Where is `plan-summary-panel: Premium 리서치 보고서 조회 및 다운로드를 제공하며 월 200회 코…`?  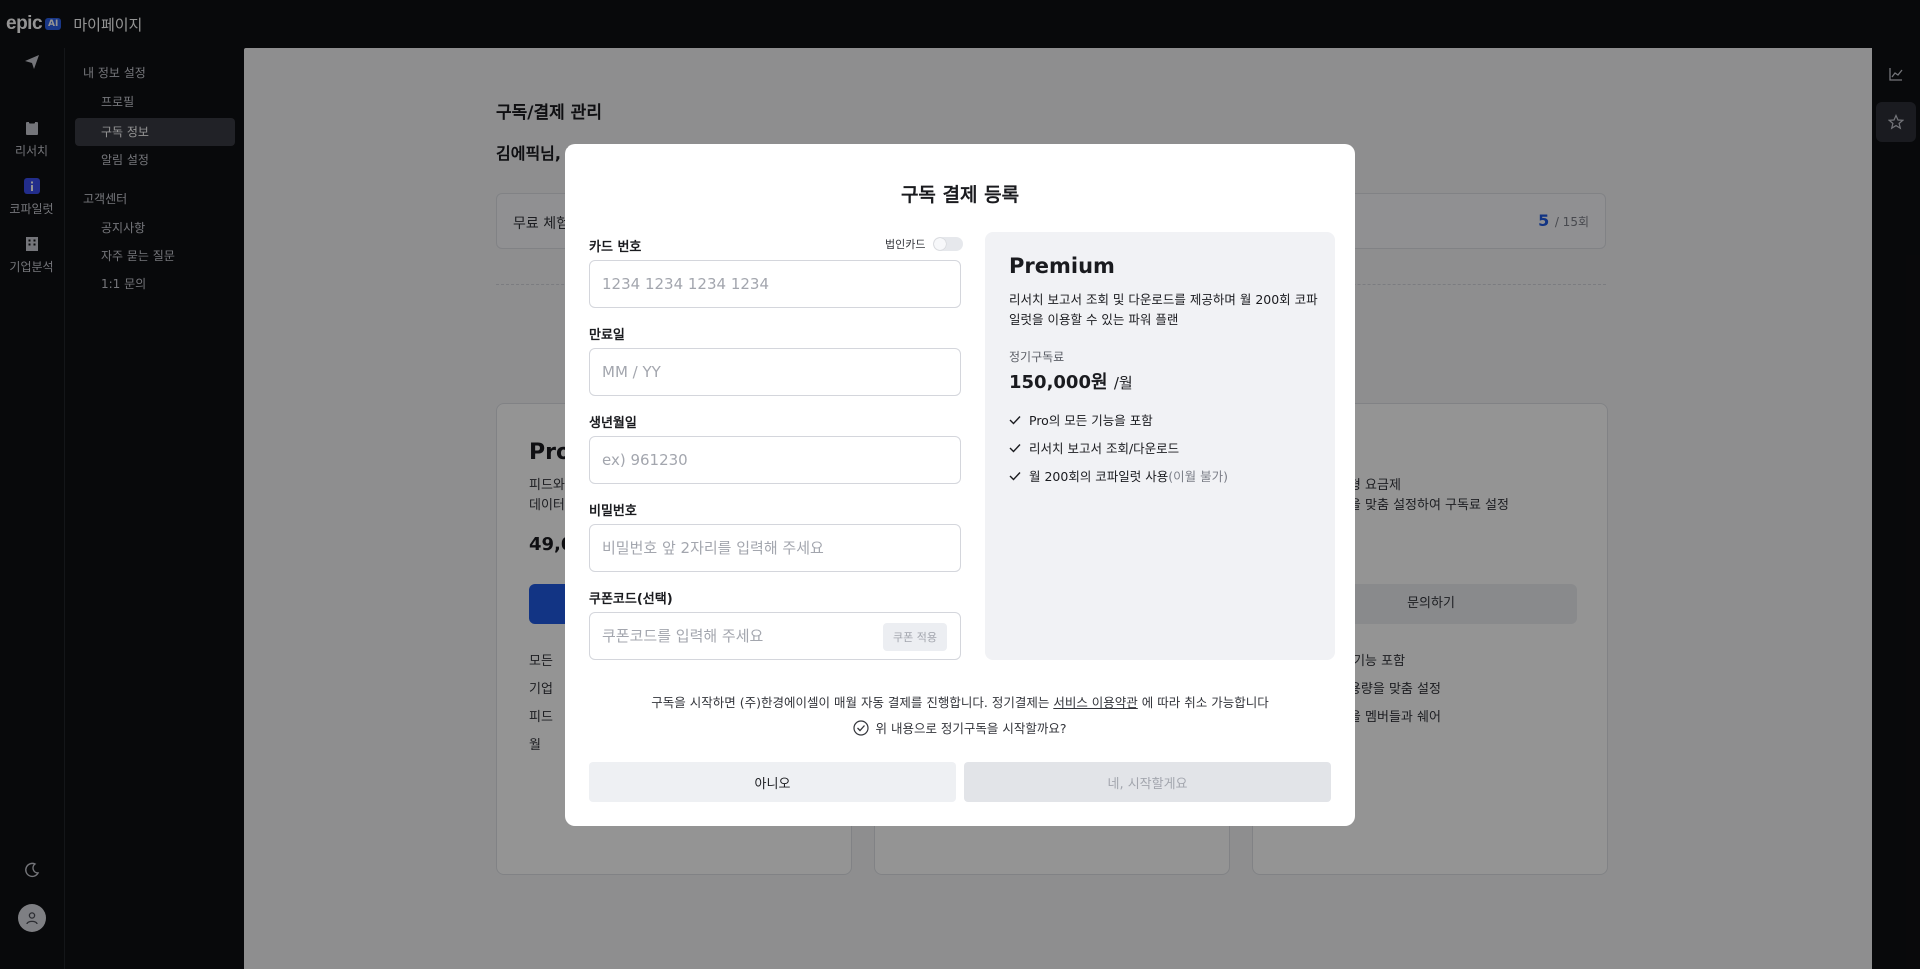 plan-summary-panel: Premium 리서치 보고서 조회 및 다운로드를 제공하며 월 200회 코… is located at coordinates (1160, 446).